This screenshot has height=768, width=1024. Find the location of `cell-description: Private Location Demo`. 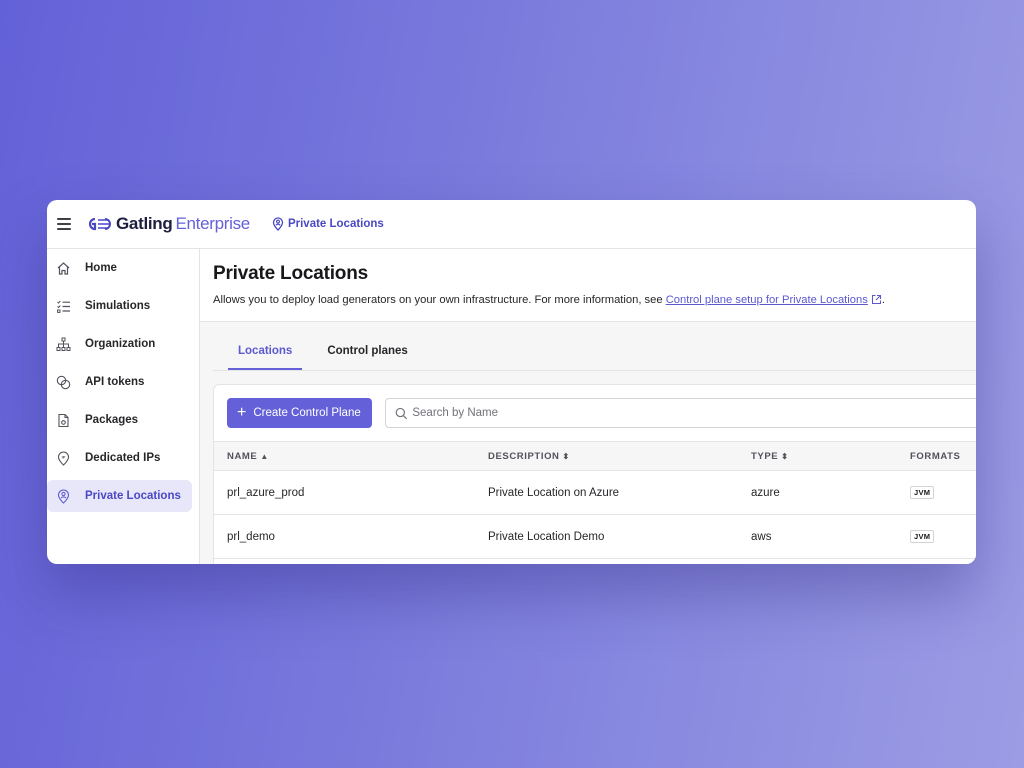

cell-description: Private Location Demo is located at coordinates (546, 536).